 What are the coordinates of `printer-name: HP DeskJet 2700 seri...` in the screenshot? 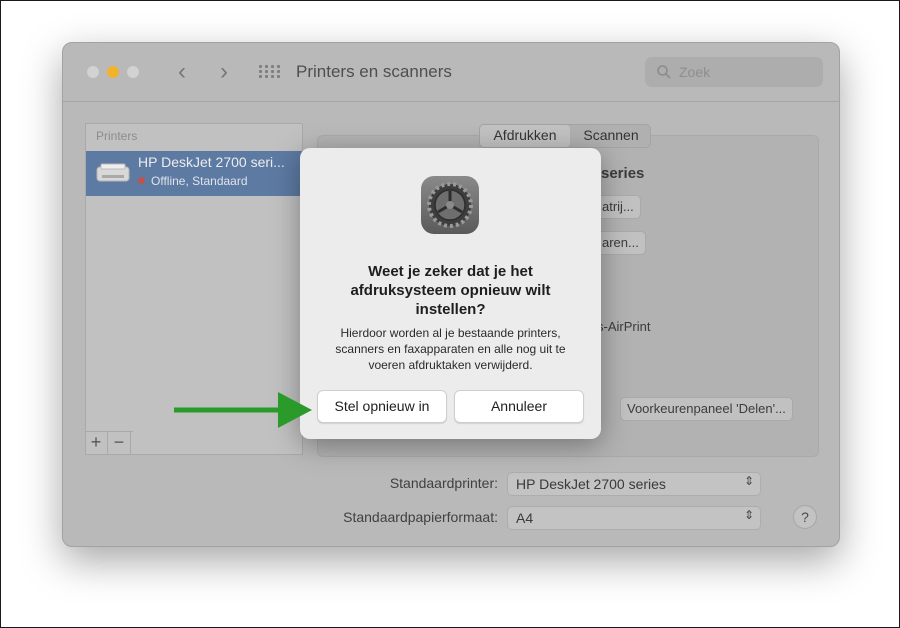 It's located at (211, 162).